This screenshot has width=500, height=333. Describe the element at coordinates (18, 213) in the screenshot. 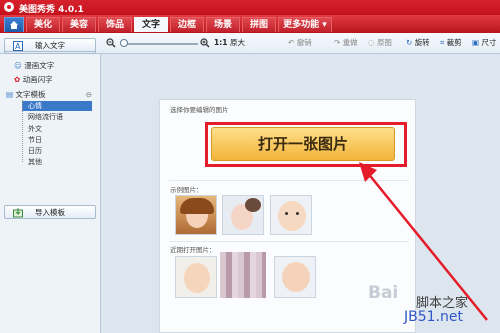

I see `import-icon` at that location.